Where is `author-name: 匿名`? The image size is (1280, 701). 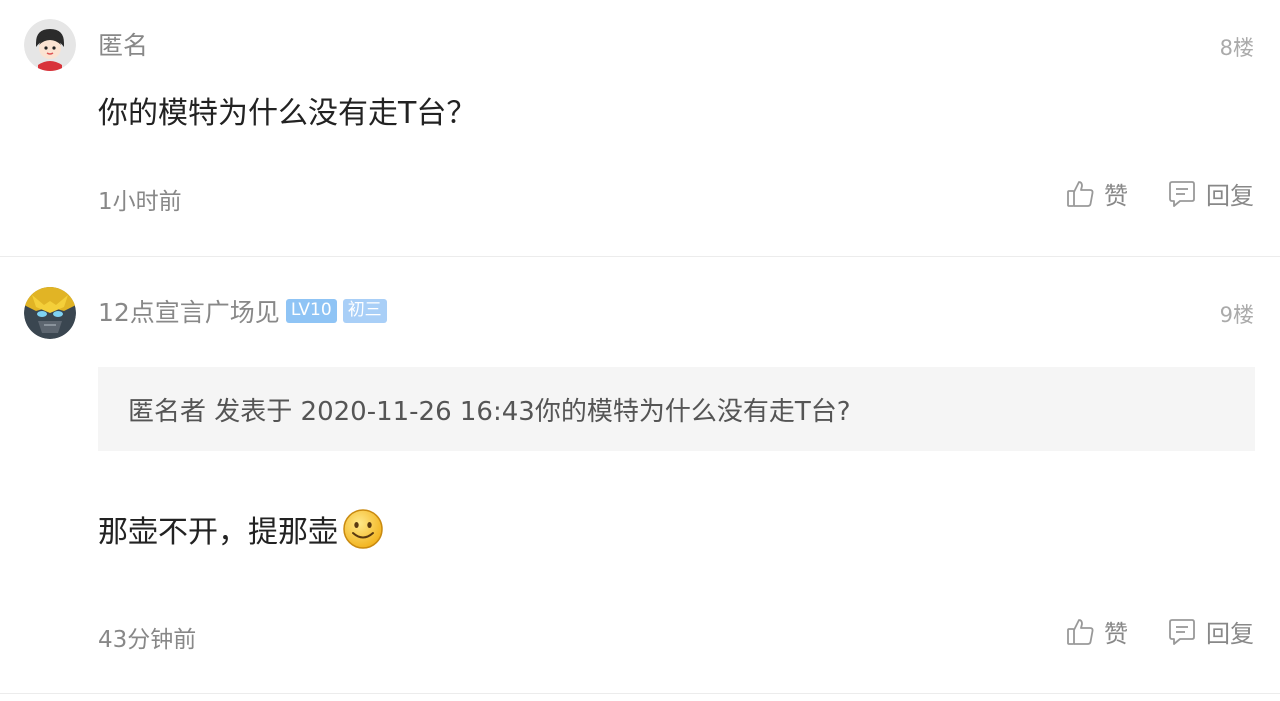 author-name: 匿名 is located at coordinates (123, 44).